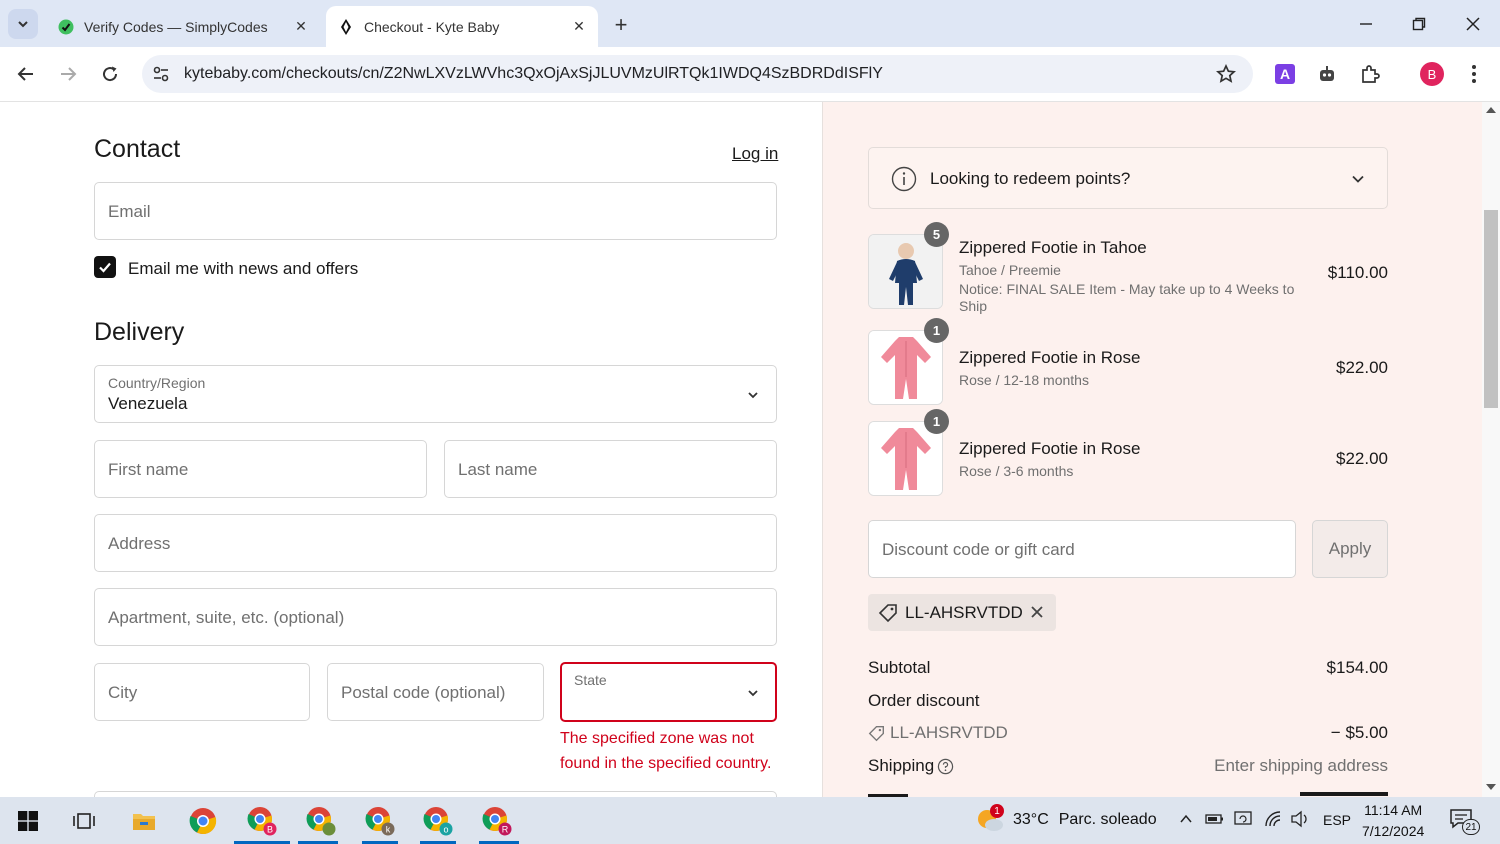  I want to click on last-name-field: Last name, so click(610, 469).